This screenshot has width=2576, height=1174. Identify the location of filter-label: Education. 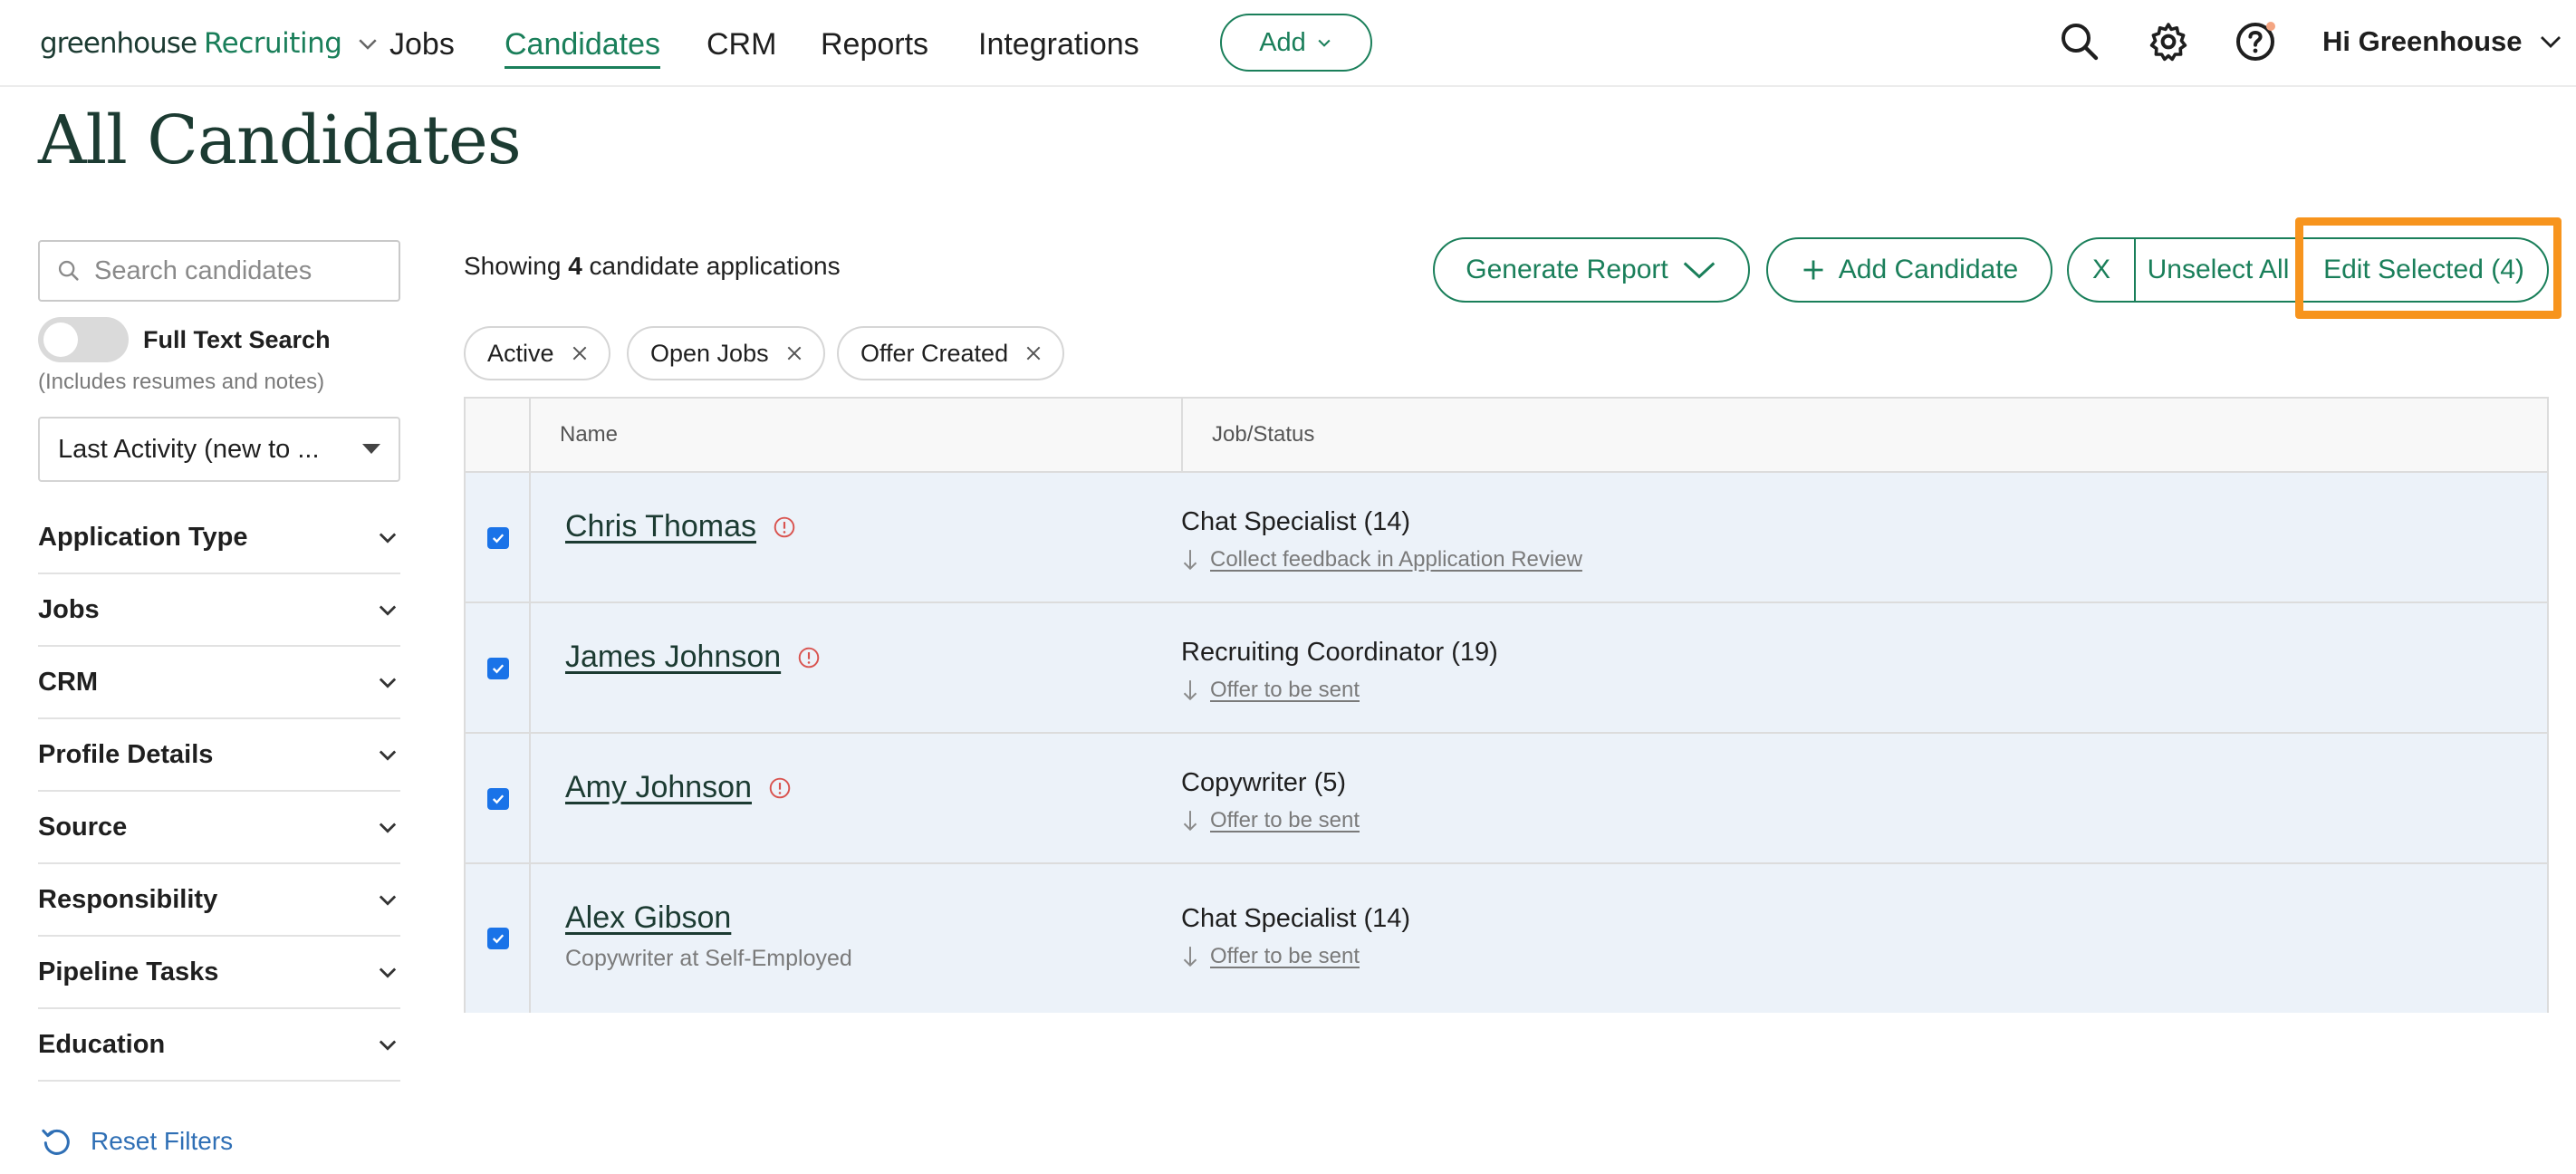
(102, 1044).